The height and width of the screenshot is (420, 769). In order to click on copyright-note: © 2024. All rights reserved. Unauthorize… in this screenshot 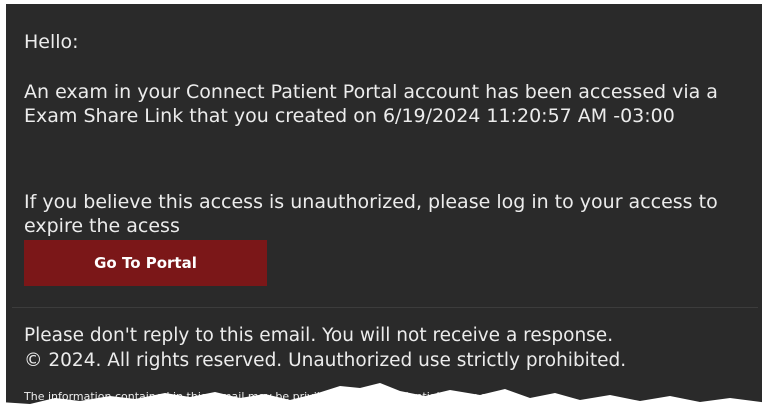, I will do `click(325, 360)`.